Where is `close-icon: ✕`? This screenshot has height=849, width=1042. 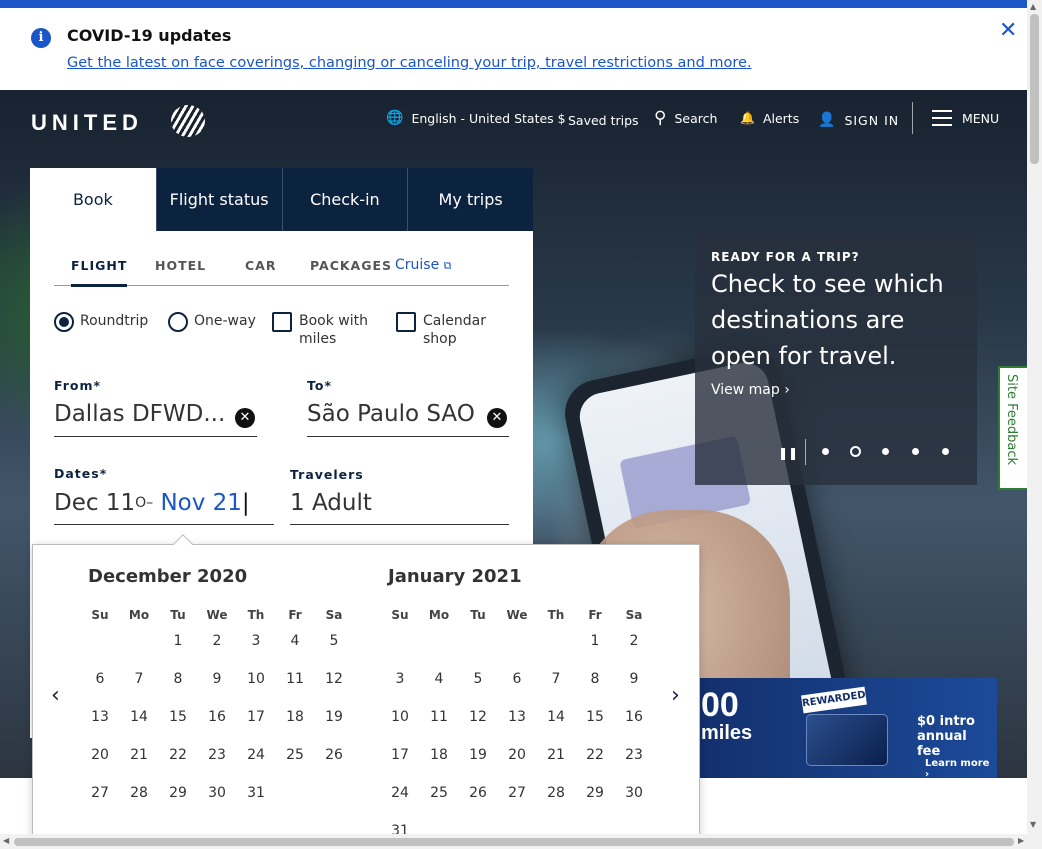 close-icon: ✕ is located at coordinates (1008, 30).